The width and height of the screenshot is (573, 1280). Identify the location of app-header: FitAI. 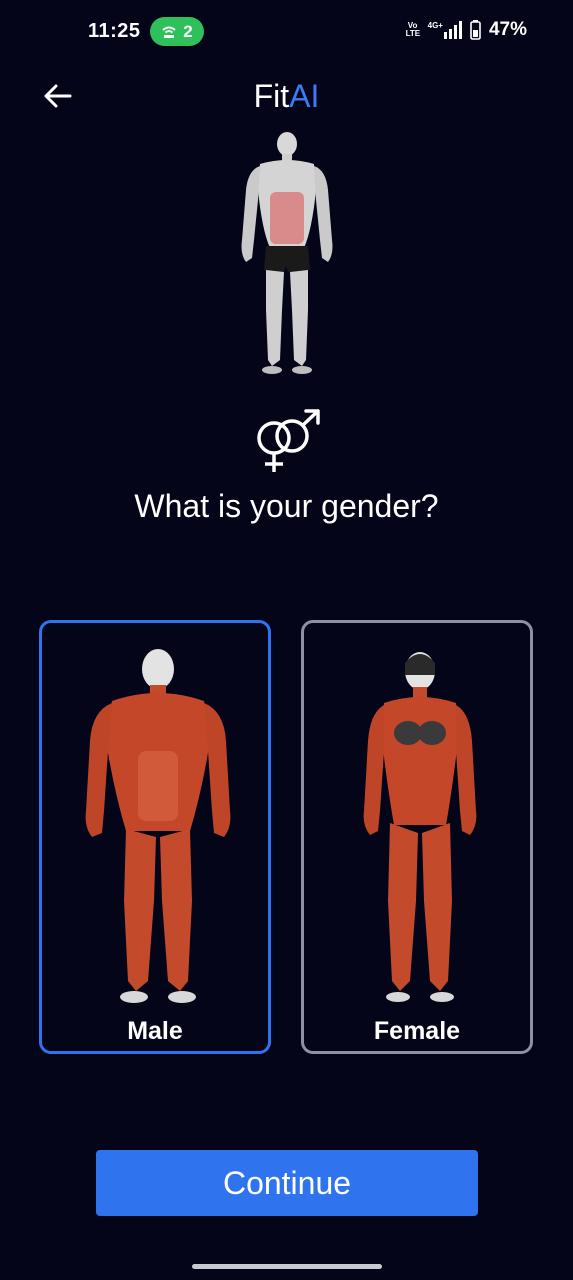
(286, 97).